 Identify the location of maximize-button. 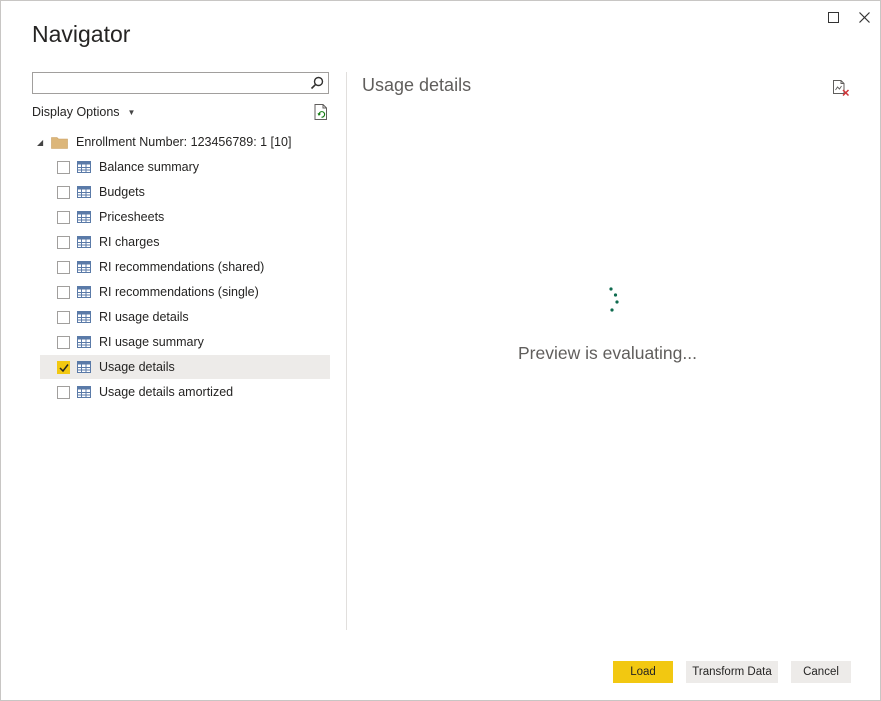
(833, 17).